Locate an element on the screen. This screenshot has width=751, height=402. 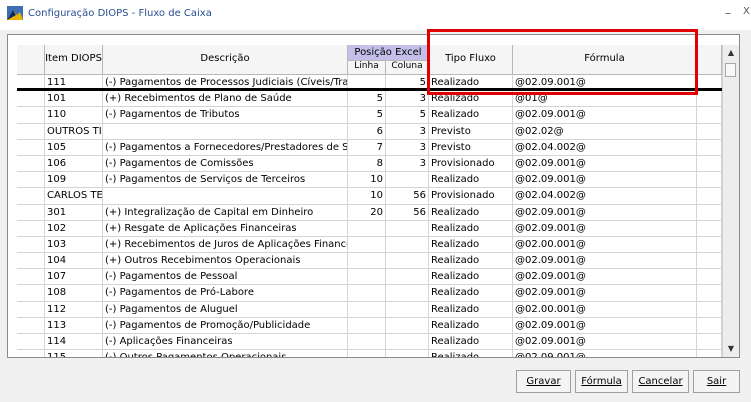
cell-descricao: (+) Recebimentos de Plano de Saúde is located at coordinates (225, 99).